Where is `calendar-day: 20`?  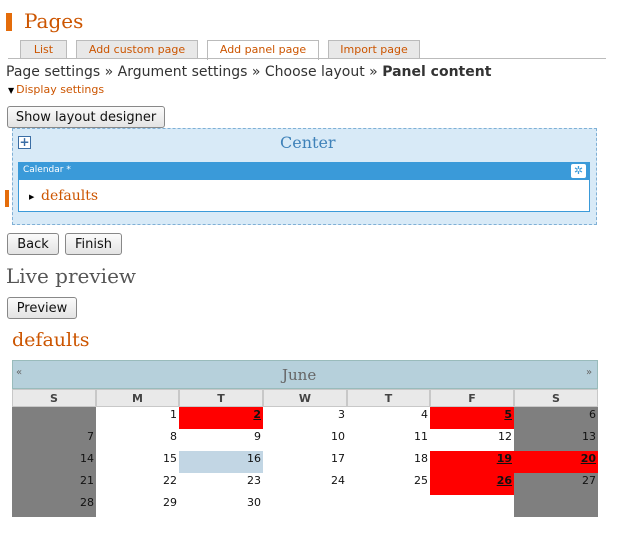
calendar-day: 20 is located at coordinates (556, 462).